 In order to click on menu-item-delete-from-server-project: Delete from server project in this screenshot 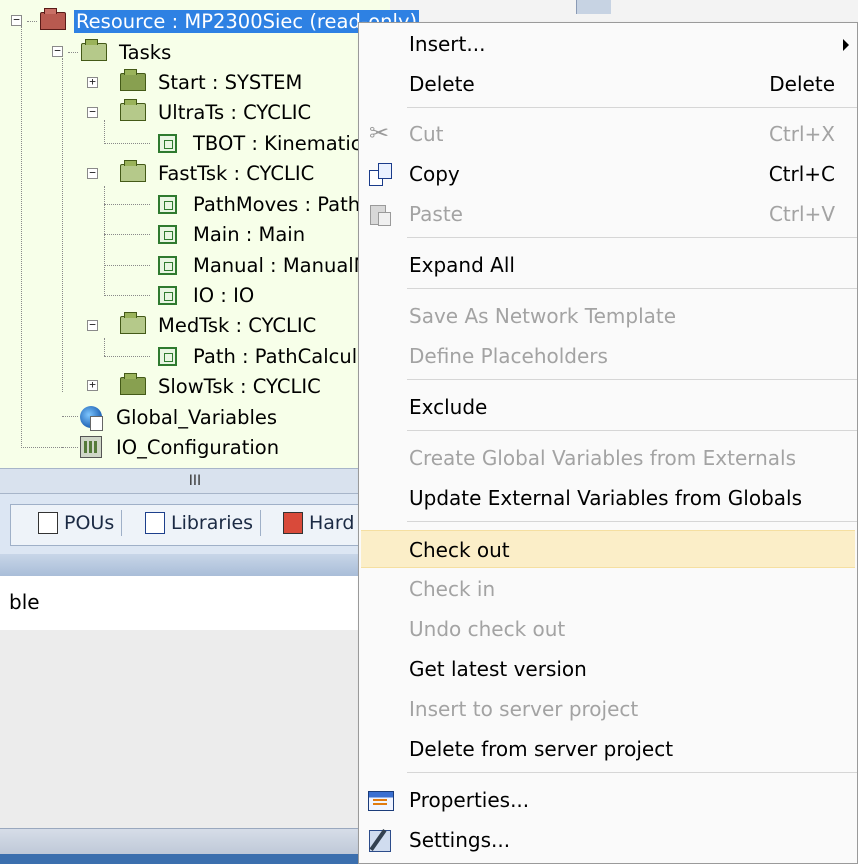, I will do `click(608, 749)`.